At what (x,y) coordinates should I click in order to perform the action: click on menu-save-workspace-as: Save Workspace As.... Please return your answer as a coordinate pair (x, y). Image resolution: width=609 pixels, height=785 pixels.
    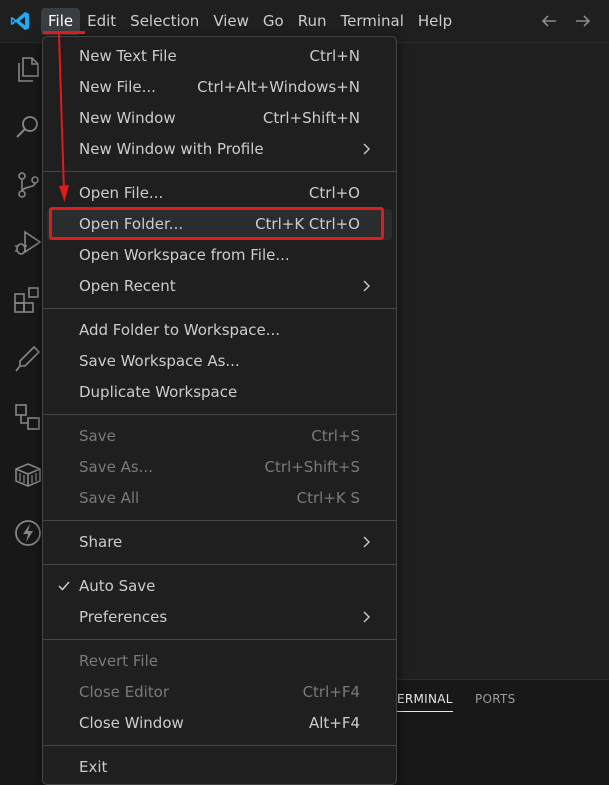
    Looking at the image, I should click on (219, 361).